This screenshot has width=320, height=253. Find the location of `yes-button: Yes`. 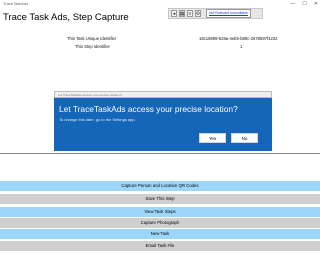

yes-button: Yes is located at coordinates (212, 138).